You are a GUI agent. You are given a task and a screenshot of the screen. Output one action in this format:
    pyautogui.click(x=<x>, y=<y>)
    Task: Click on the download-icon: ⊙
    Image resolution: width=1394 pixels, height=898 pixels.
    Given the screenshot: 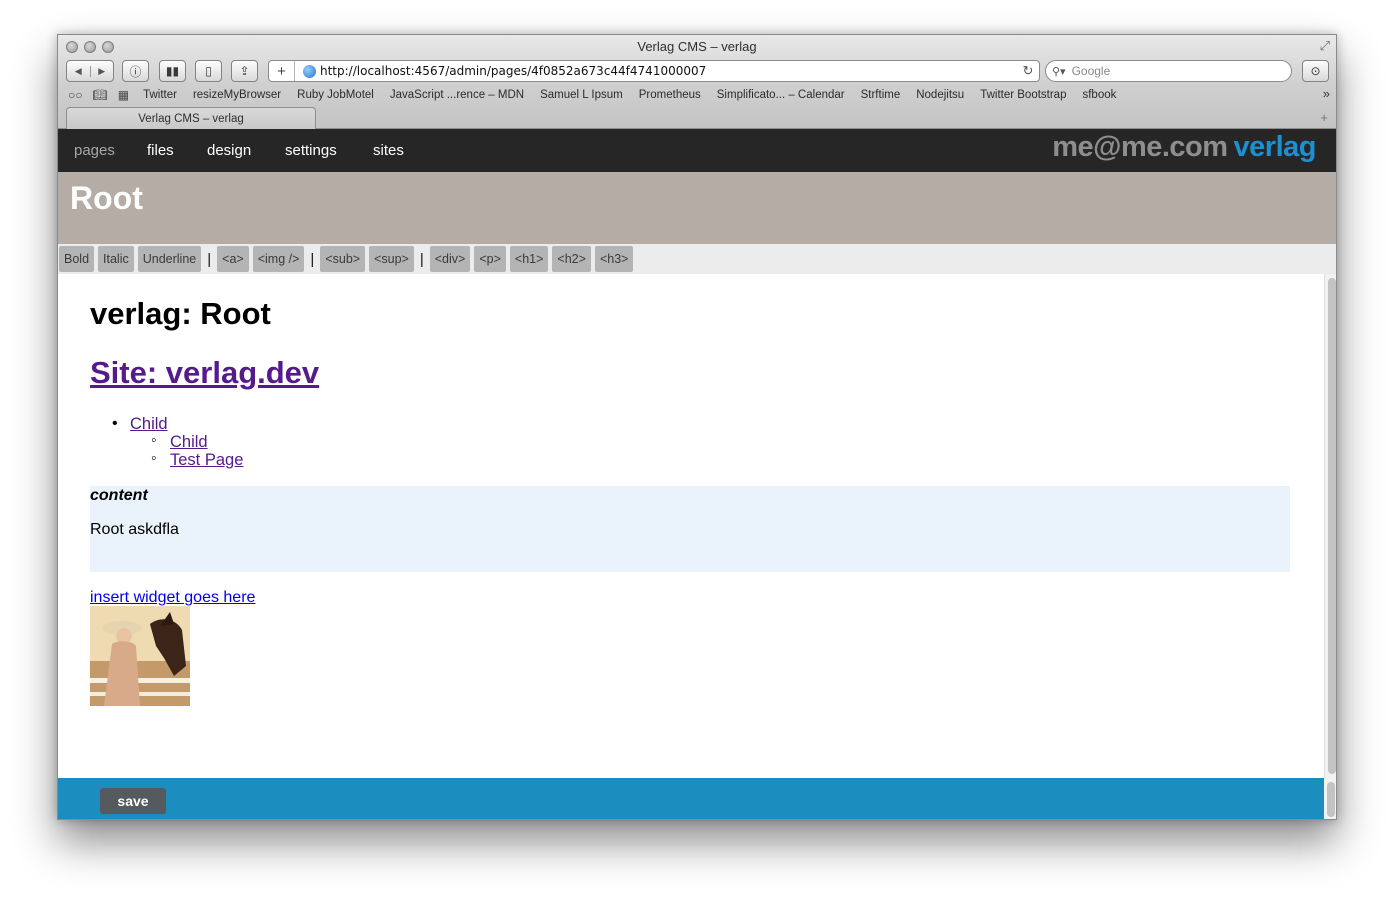 What is the action you would take?
    pyautogui.click(x=1315, y=71)
    